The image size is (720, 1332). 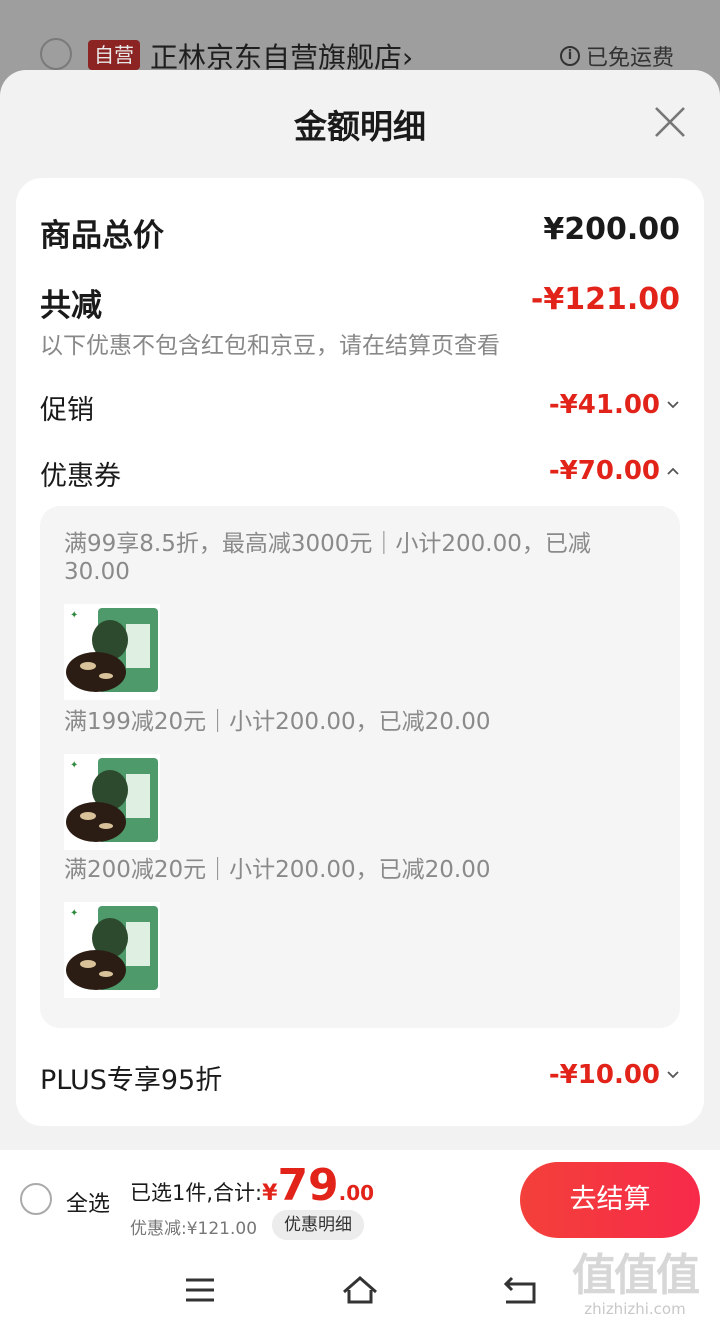 I want to click on total-amount-decimal: .00, so click(x=356, y=1193).